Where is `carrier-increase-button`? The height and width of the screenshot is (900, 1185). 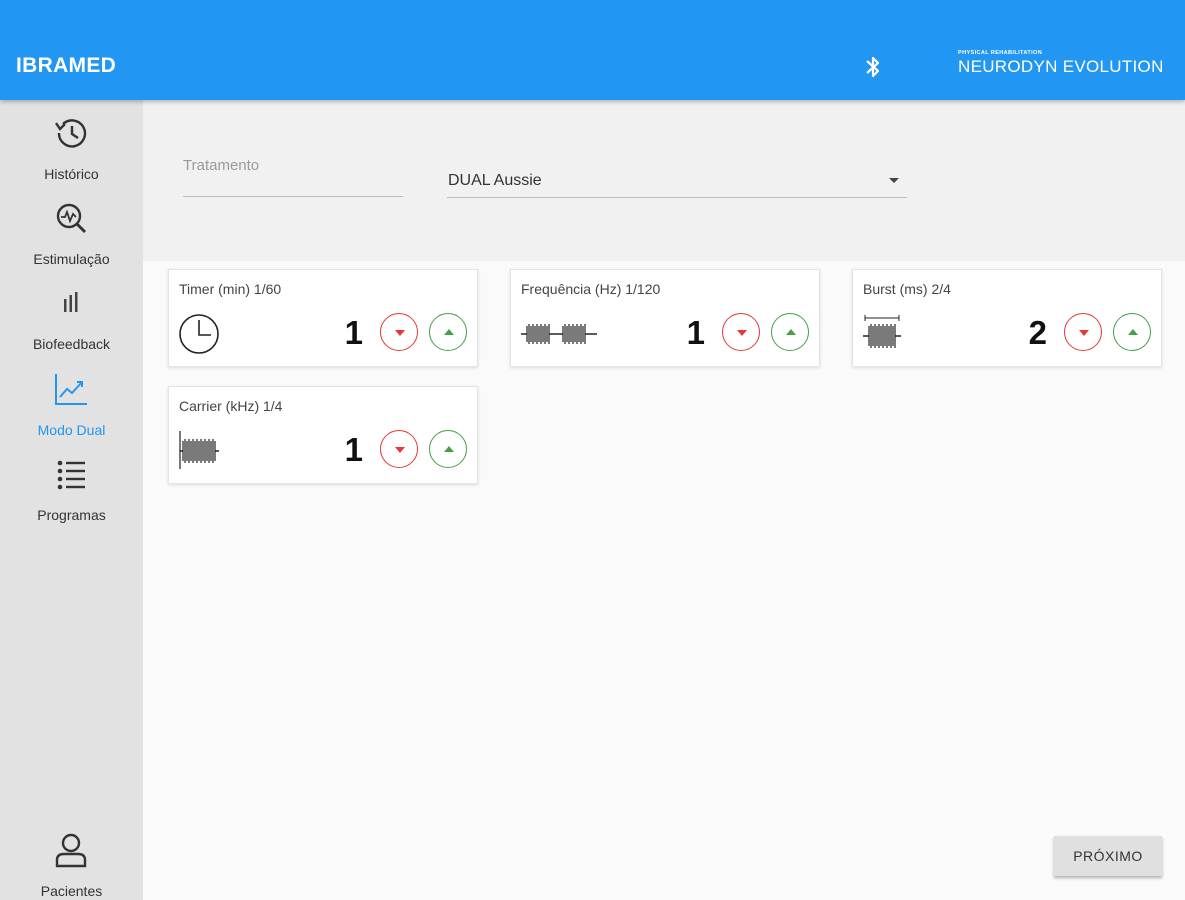 carrier-increase-button is located at coordinates (448, 449).